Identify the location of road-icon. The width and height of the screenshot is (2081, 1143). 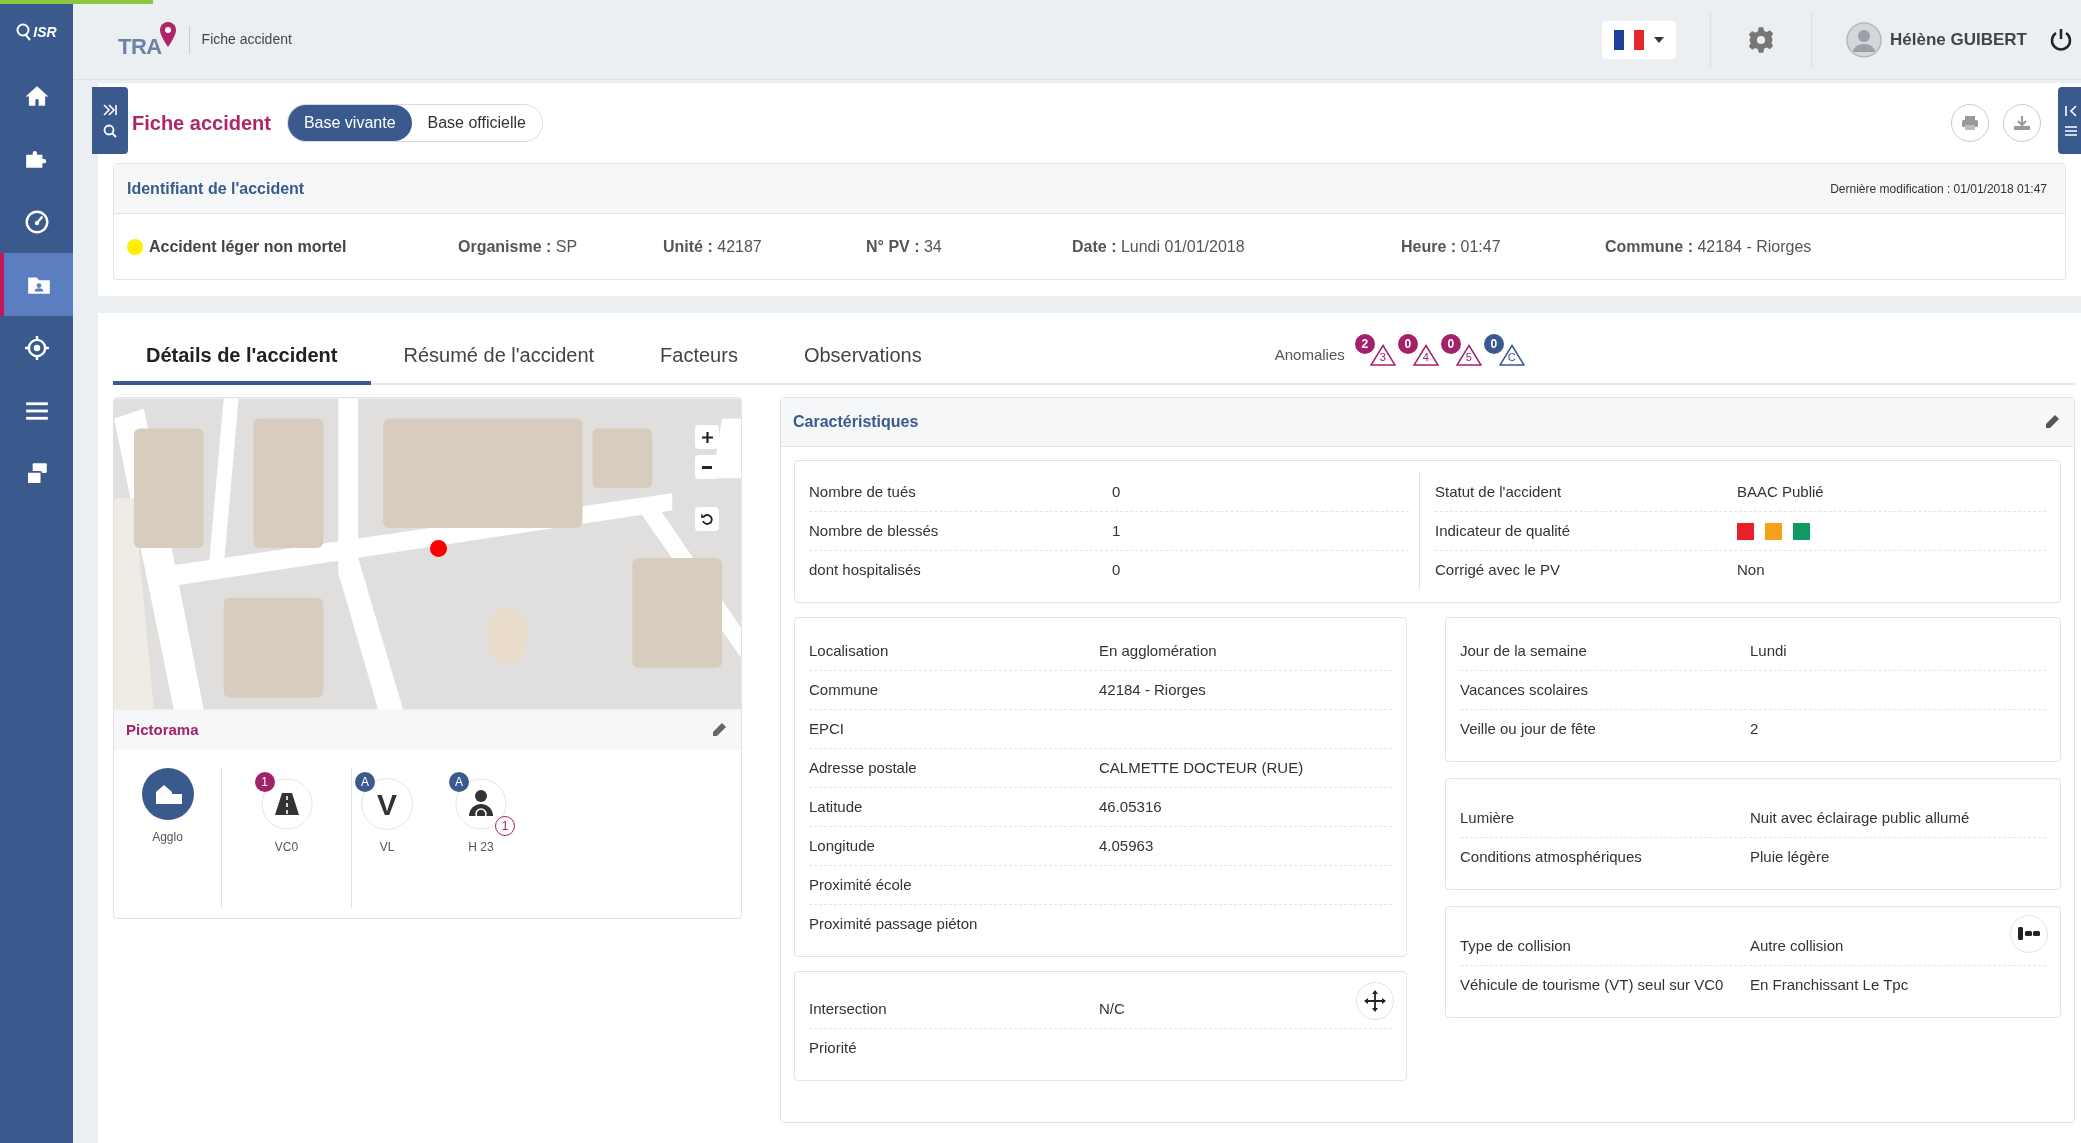
(286, 804).